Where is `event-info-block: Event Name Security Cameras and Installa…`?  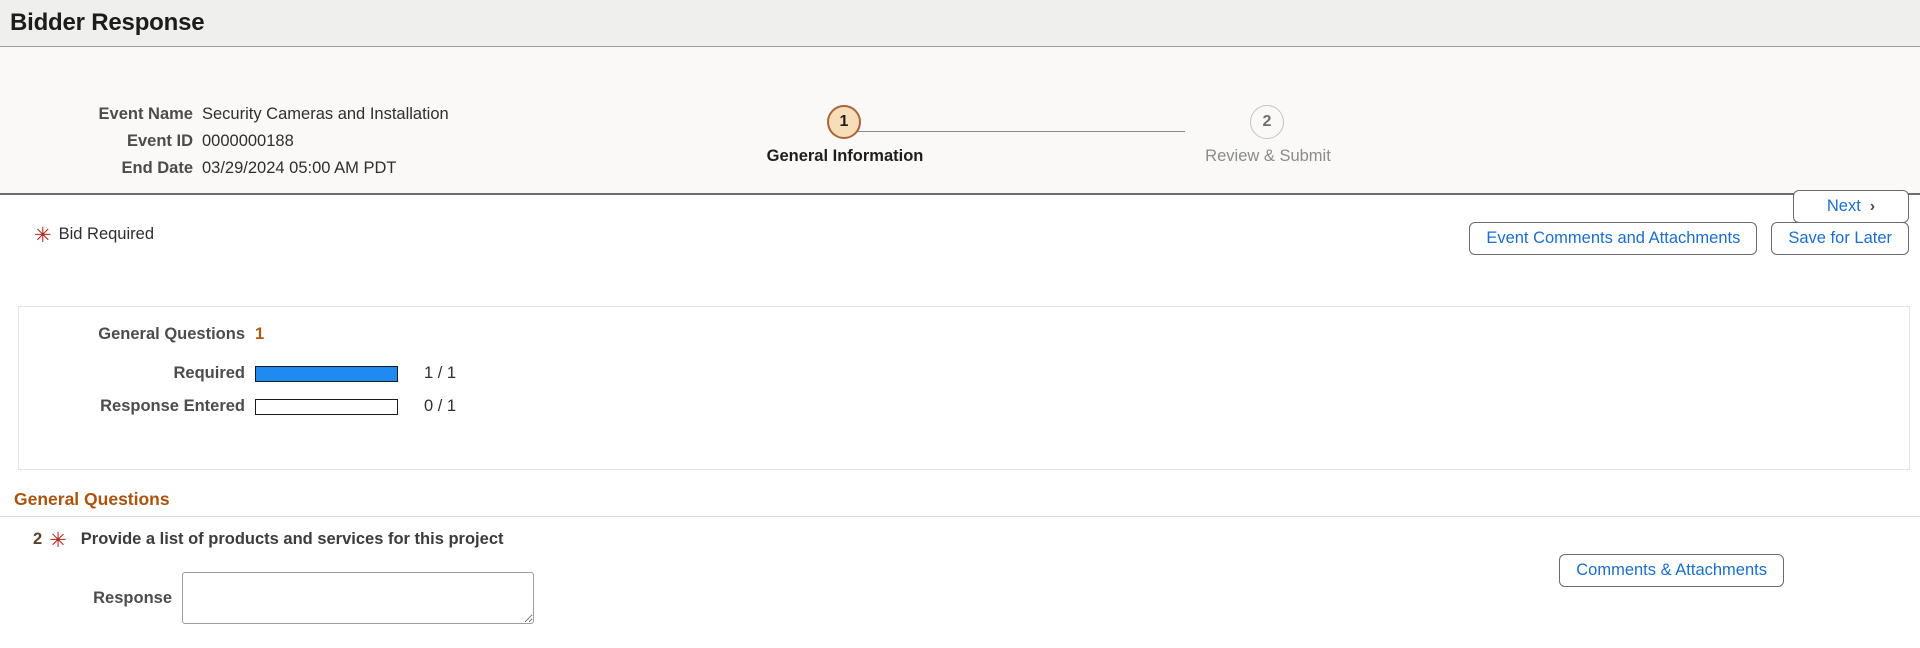 event-info-block: Event Name Security Cameras and Installa… is located at coordinates (260, 141).